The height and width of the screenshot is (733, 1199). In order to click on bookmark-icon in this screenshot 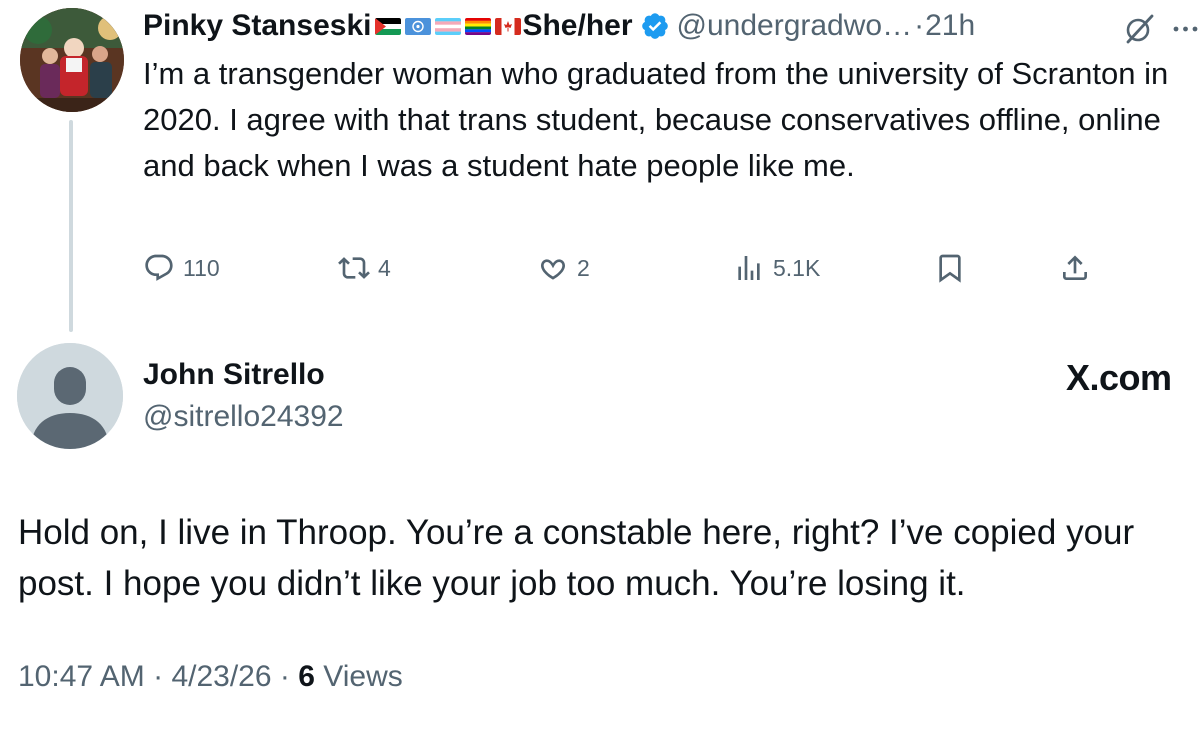, I will do `click(950, 268)`.